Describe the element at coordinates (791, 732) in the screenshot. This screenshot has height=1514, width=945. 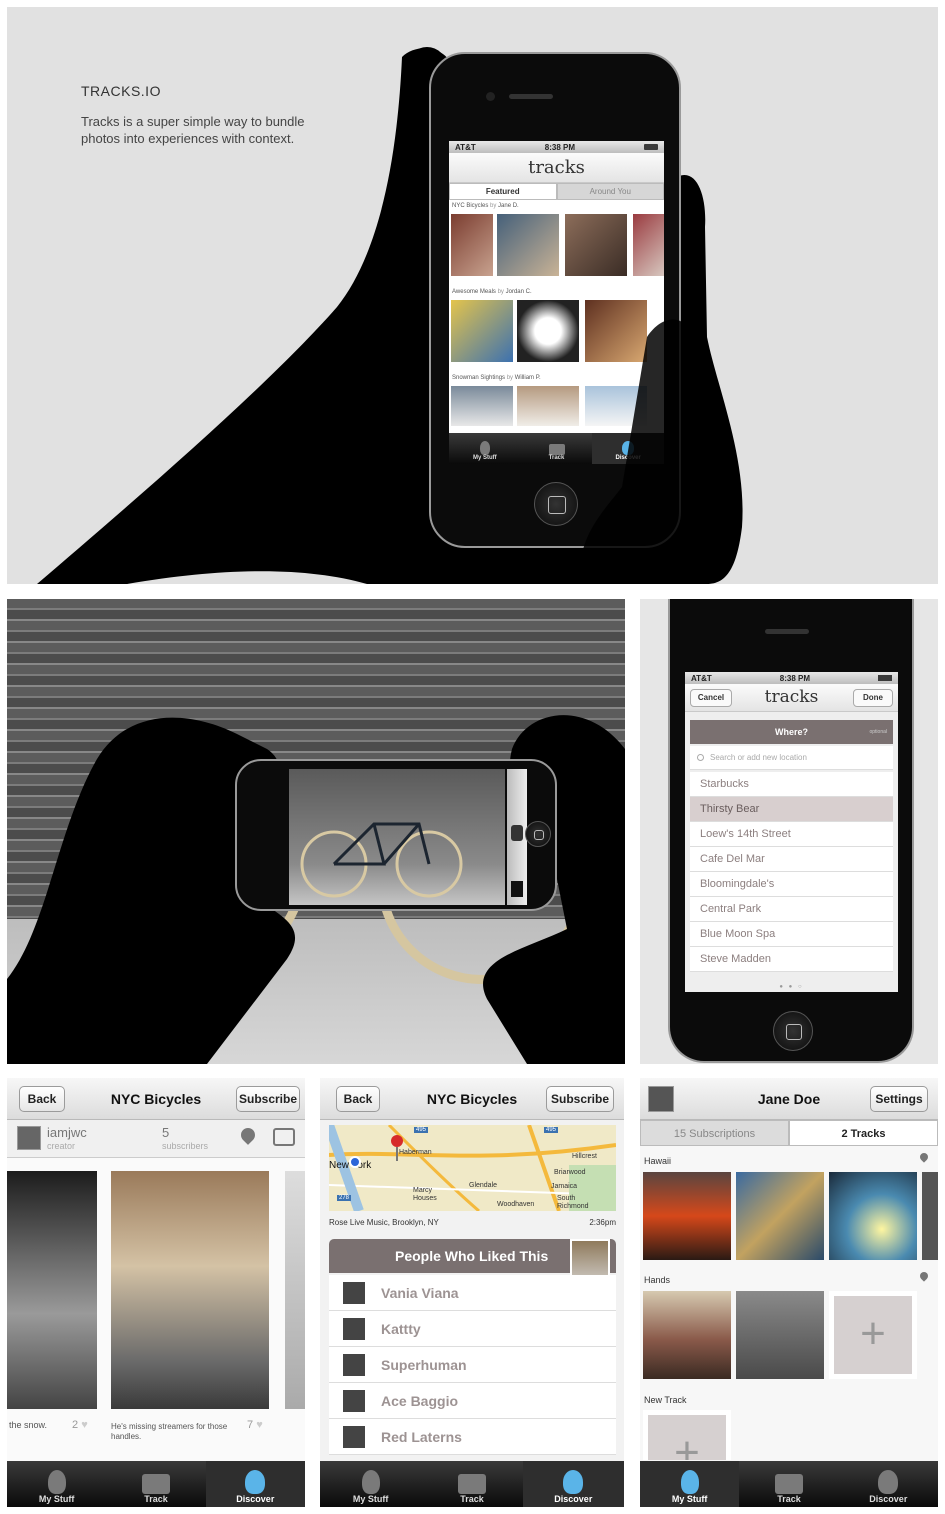
I see `where-label: Where?` at that location.